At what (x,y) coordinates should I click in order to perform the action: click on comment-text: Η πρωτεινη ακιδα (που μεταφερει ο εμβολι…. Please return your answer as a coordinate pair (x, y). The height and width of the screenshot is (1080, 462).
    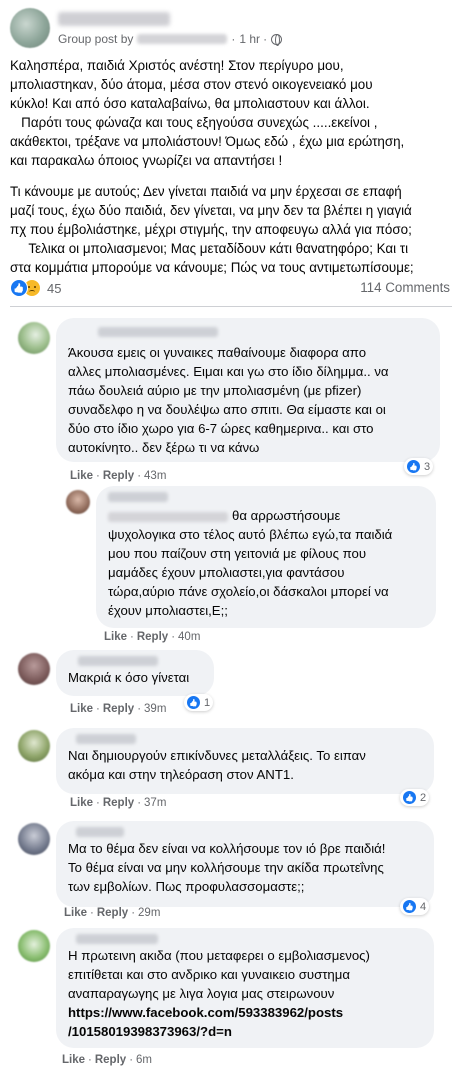
    Looking at the image, I should click on (245, 993).